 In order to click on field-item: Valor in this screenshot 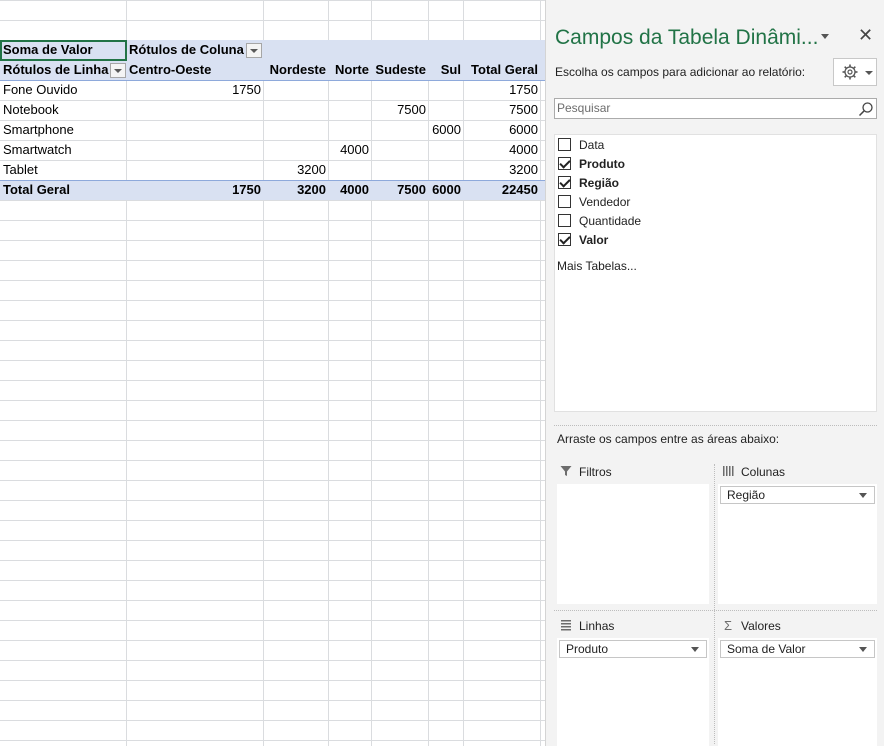, I will do `click(583, 239)`.